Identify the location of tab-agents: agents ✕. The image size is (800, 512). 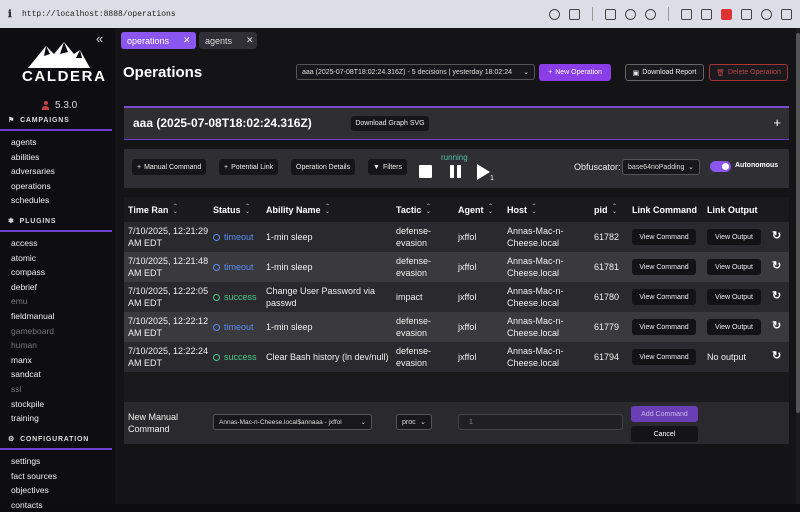
(228, 40).